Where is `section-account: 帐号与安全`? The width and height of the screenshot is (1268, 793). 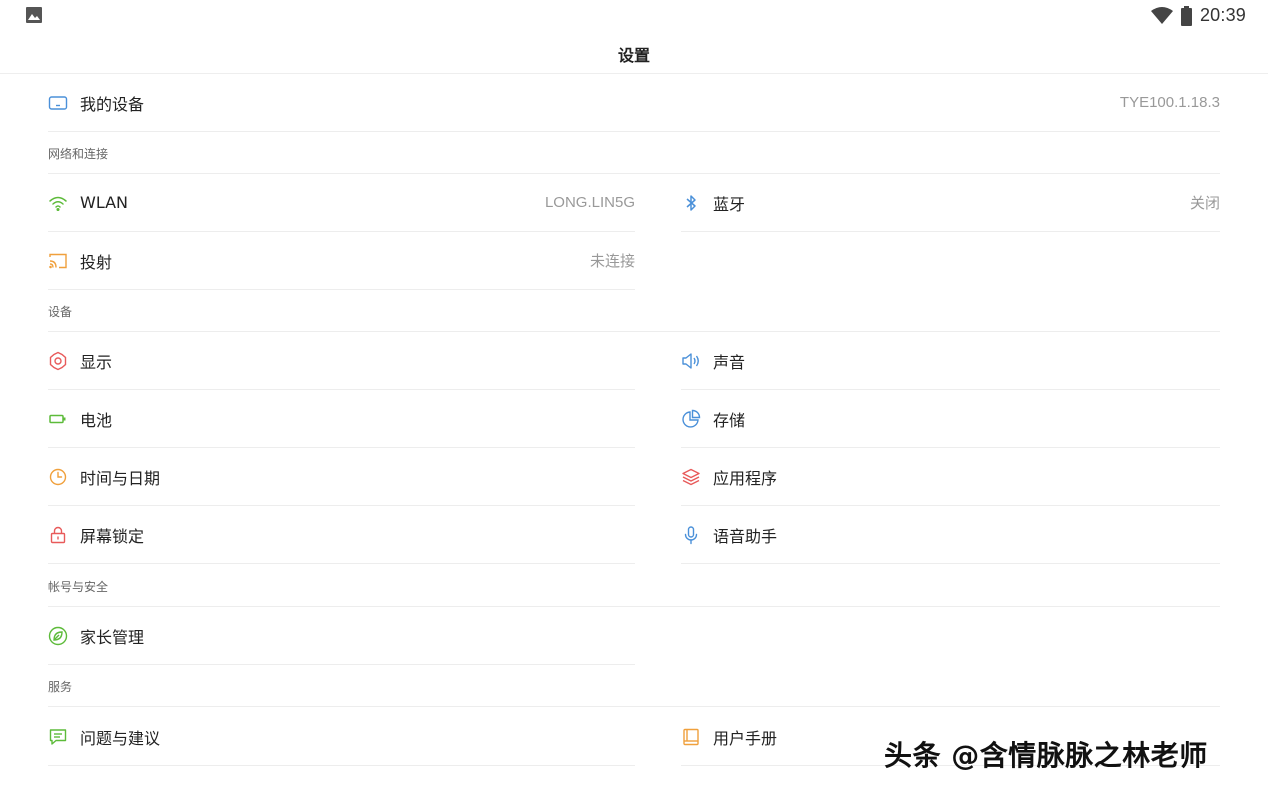 section-account: 帐号与安全 is located at coordinates (634, 586).